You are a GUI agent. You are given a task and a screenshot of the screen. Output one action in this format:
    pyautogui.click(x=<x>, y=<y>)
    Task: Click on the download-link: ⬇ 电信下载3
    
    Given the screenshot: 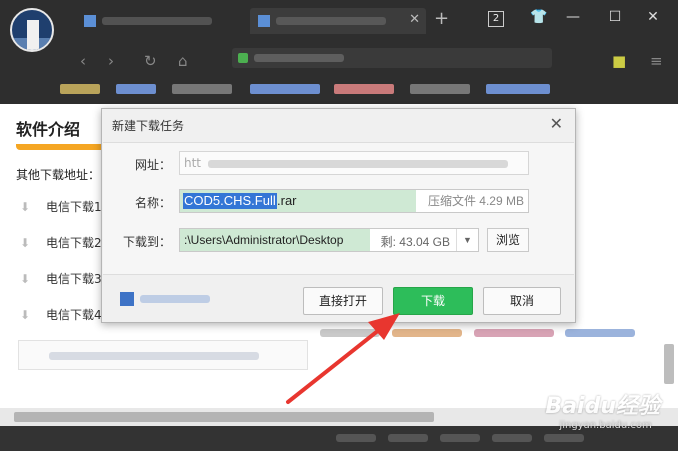 What is the action you would take?
    pyautogui.click(x=60, y=278)
    